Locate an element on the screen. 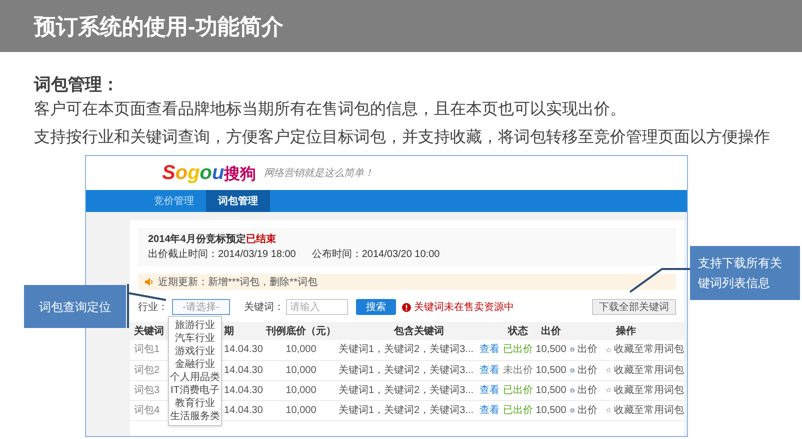 This screenshot has height=439, width=802. slogan: 网络营销就是这么简单！ is located at coordinates (319, 173).